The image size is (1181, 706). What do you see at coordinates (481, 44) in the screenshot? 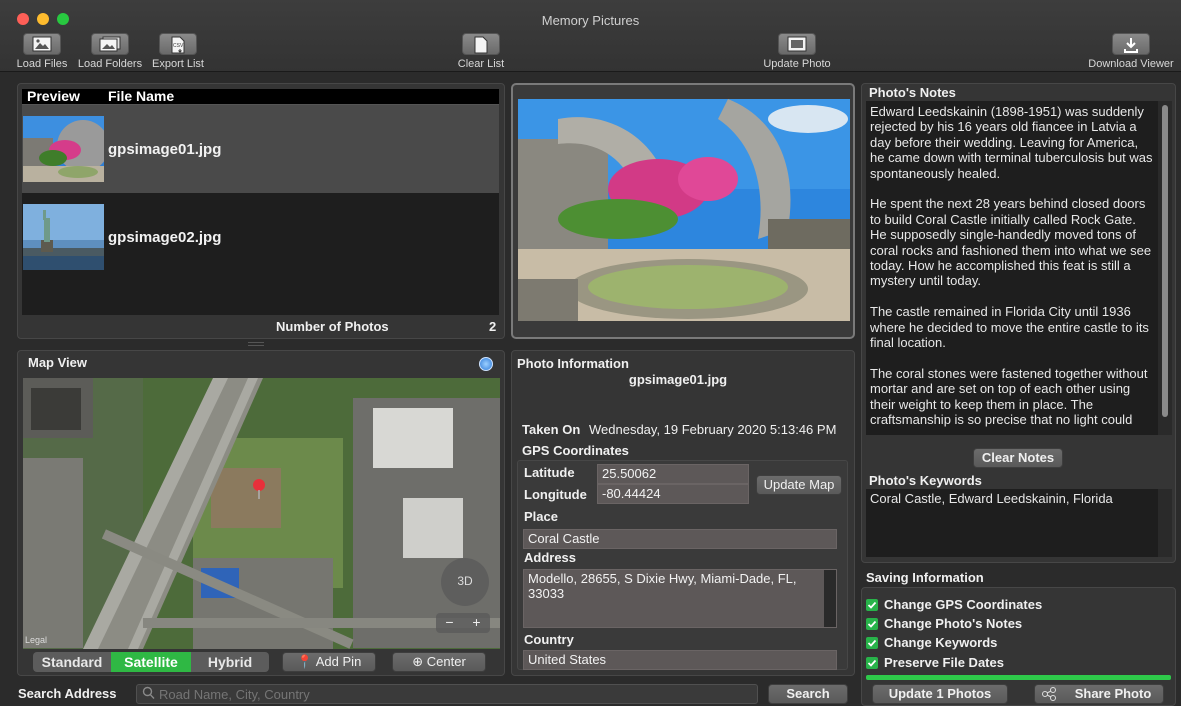
I see `document-icon` at bounding box center [481, 44].